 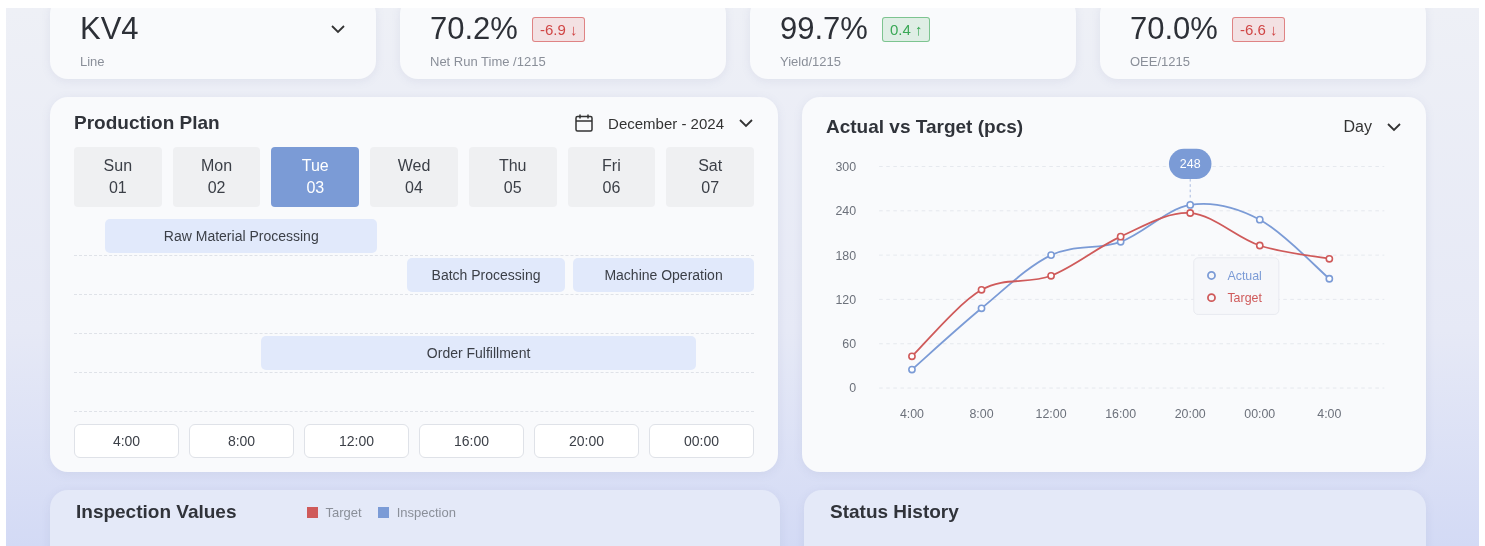 What do you see at coordinates (216, 177) in the screenshot?
I see `day-tab: Mon 02` at bounding box center [216, 177].